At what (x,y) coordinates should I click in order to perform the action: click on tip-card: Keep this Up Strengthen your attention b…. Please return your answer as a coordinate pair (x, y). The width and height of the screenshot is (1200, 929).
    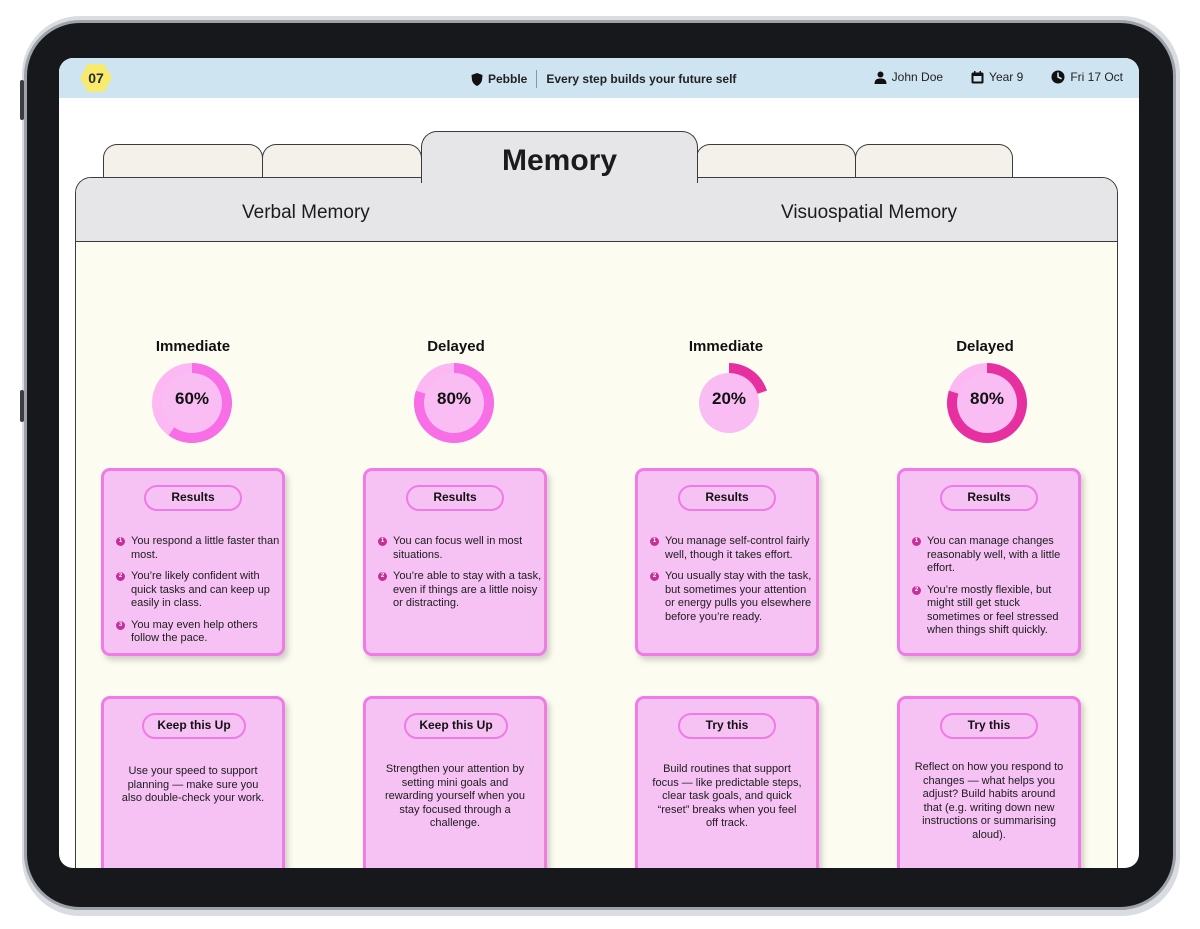
    Looking at the image, I should click on (455, 782).